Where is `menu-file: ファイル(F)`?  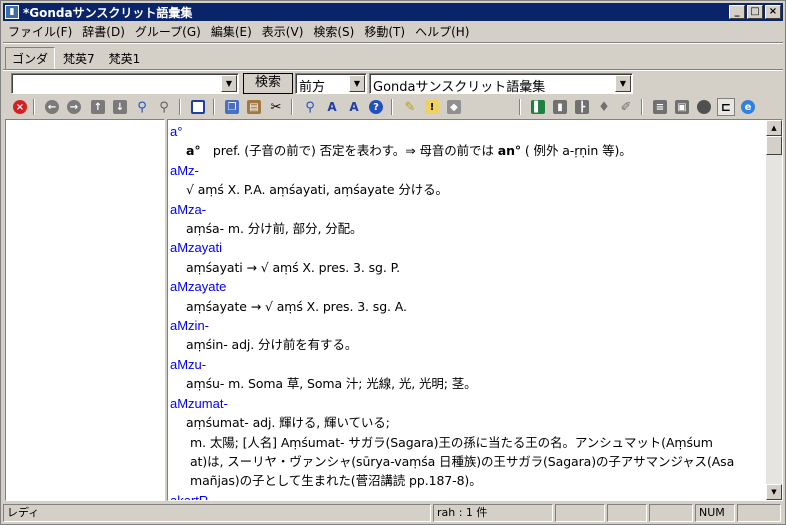 menu-file: ファイル(F) is located at coordinates (40, 31).